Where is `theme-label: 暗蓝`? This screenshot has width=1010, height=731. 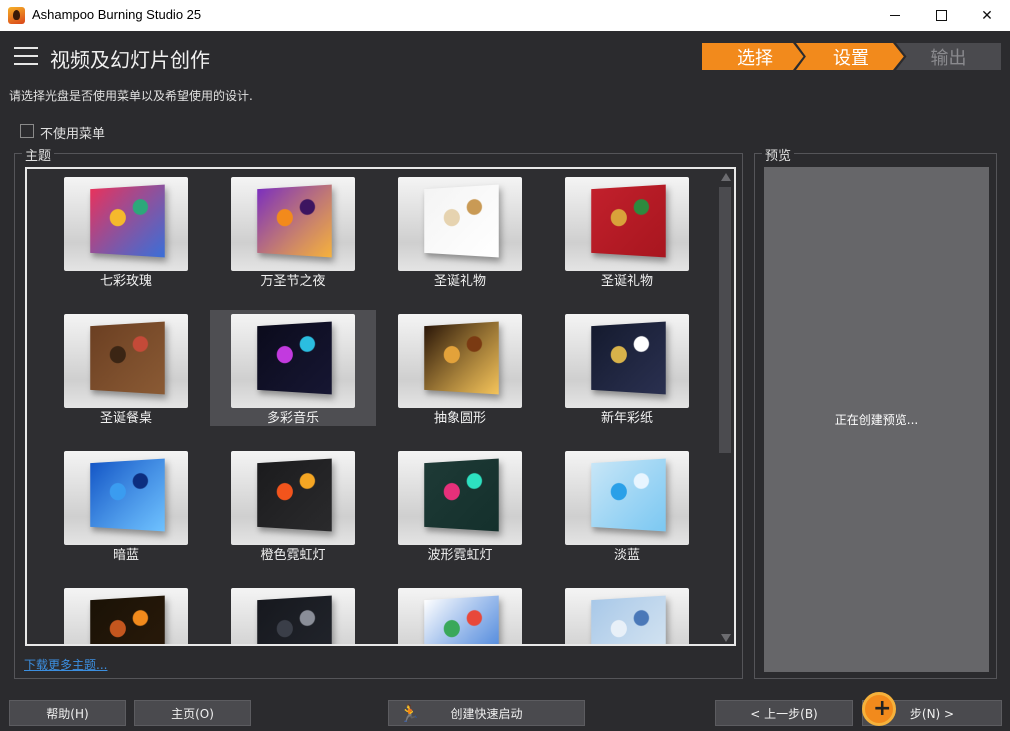
theme-label: 暗蓝 is located at coordinates (125, 555).